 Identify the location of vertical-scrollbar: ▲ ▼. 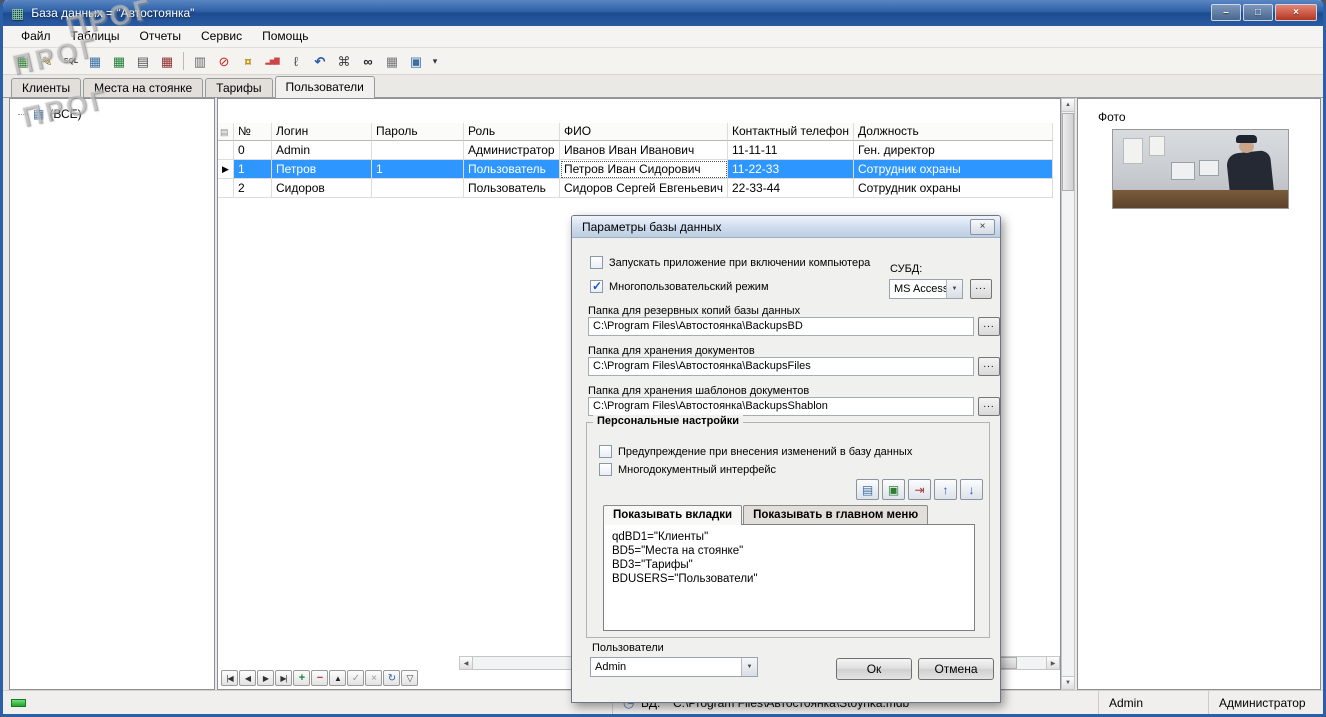
(1068, 394).